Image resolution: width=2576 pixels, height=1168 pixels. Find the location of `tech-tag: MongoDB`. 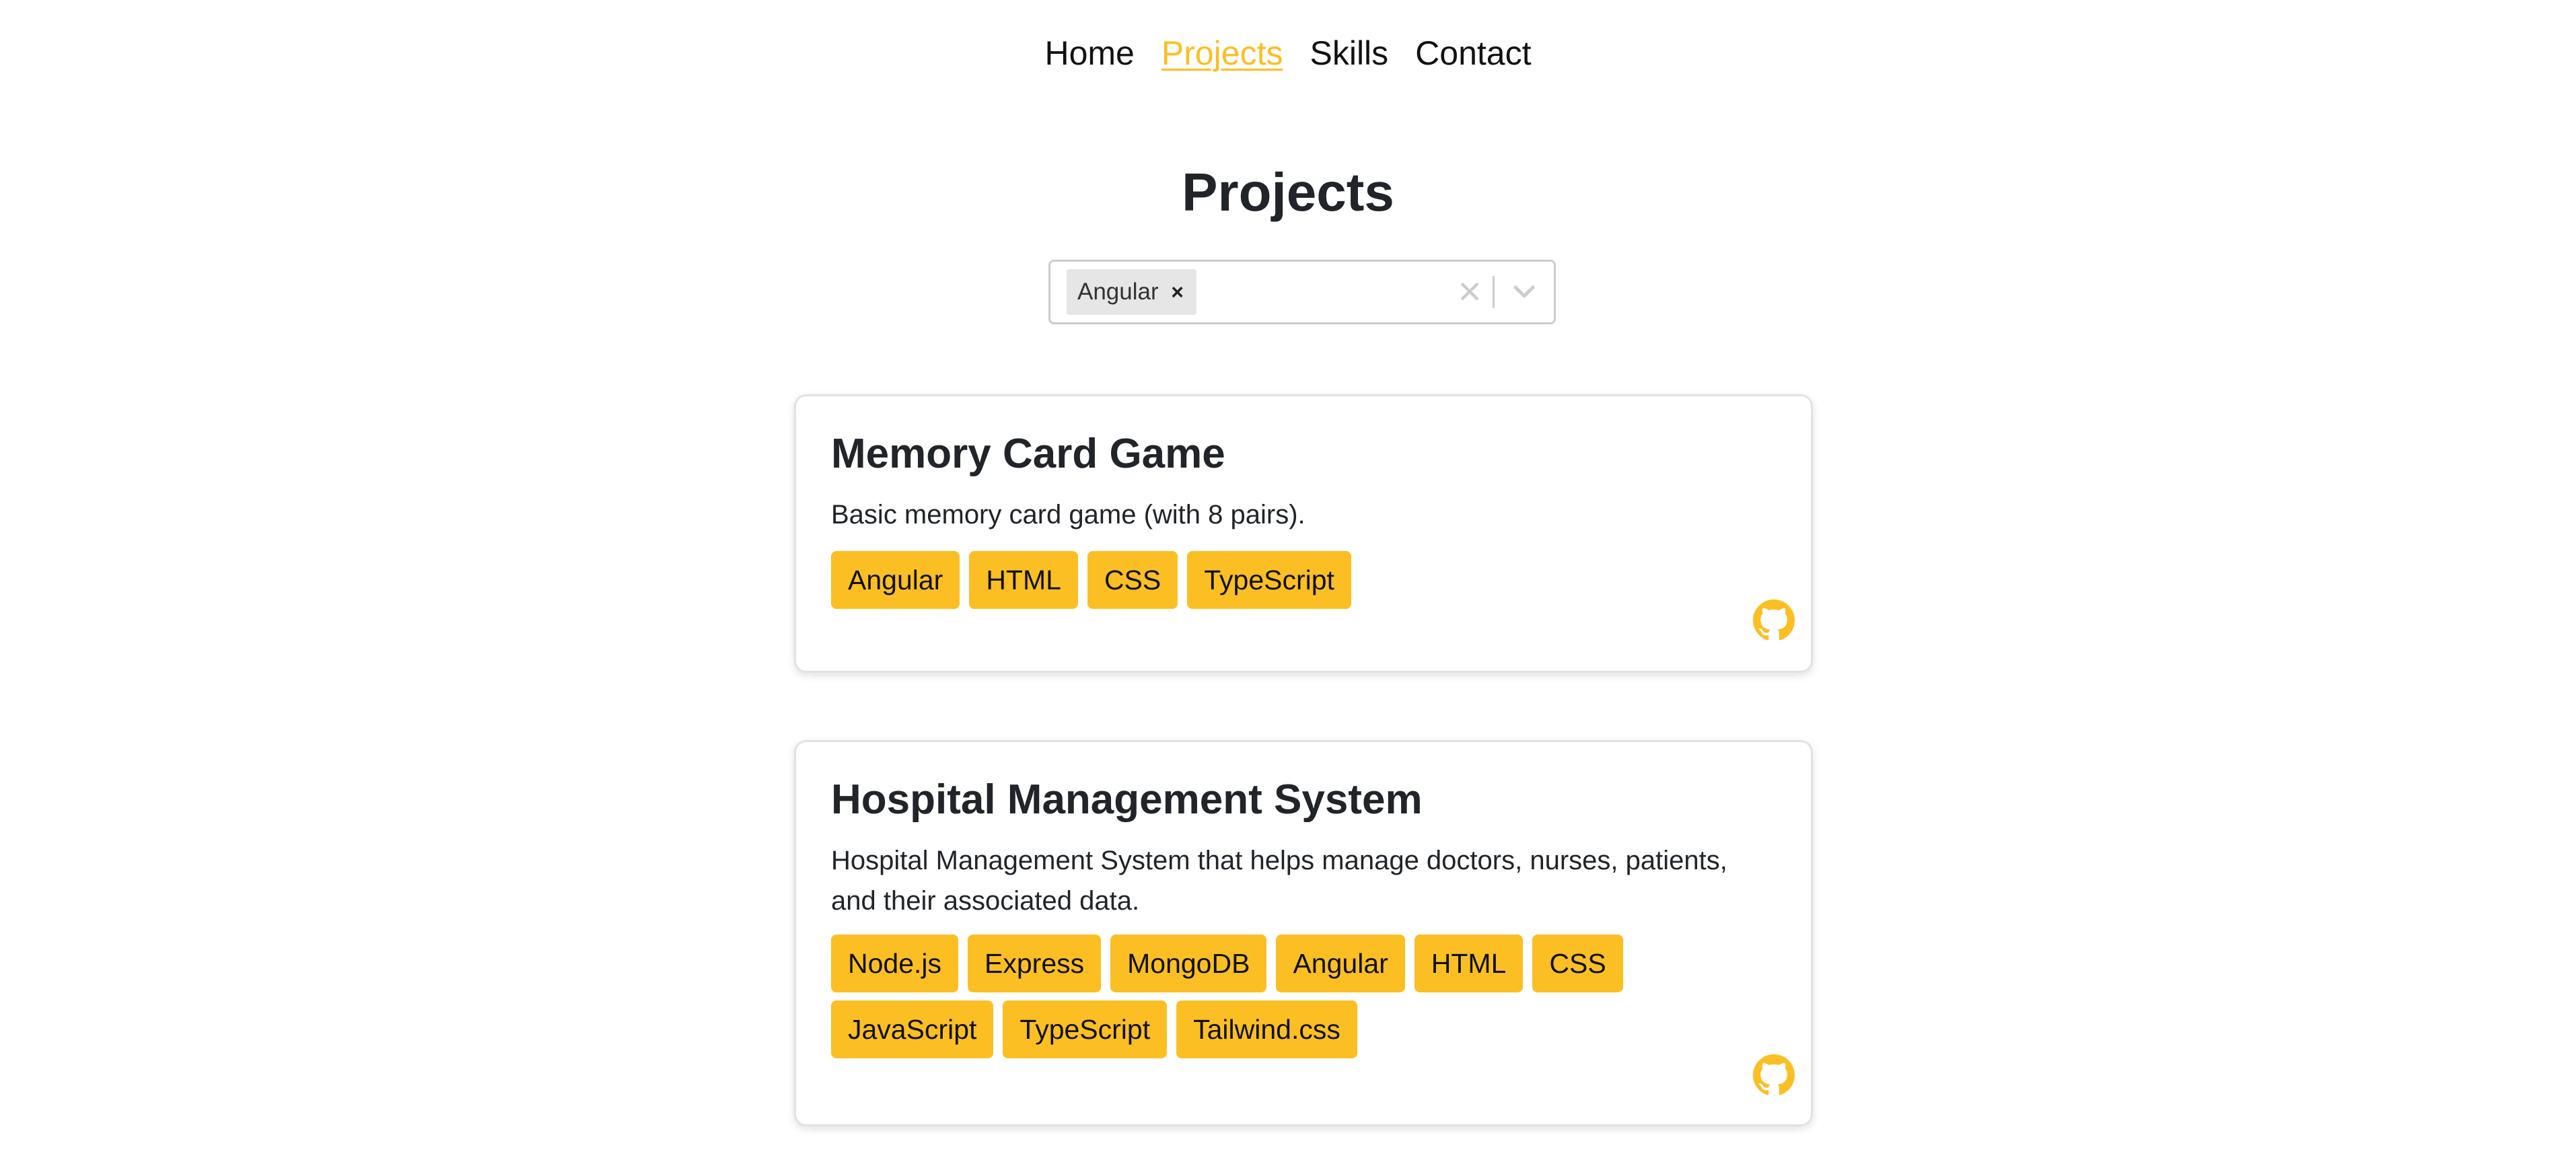

tech-tag: MongoDB is located at coordinates (1188, 963).